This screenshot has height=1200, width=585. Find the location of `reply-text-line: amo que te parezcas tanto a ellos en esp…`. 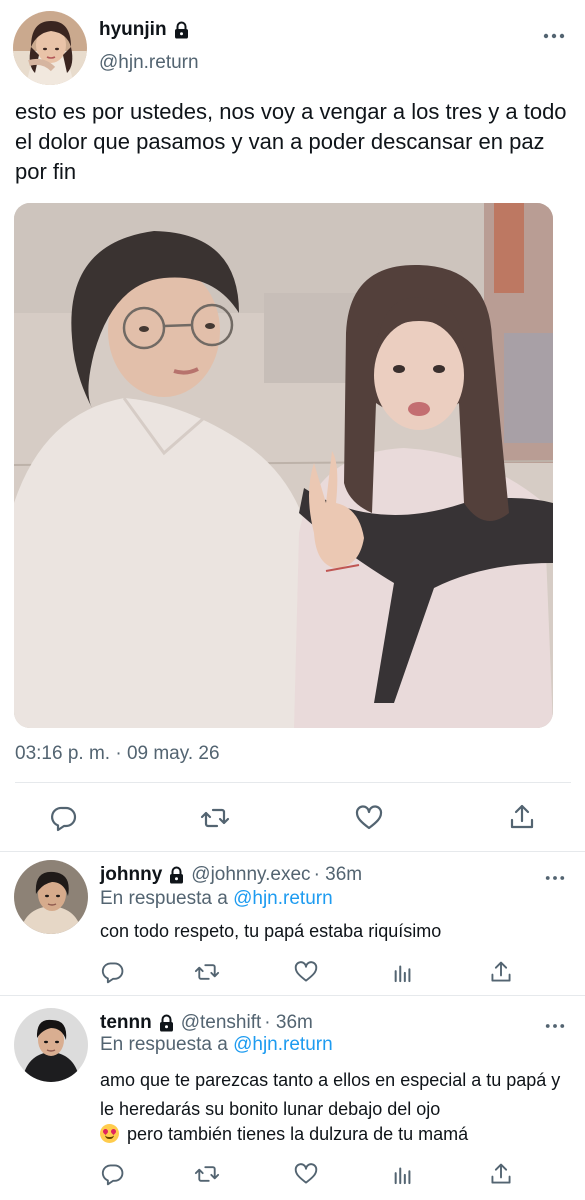

reply-text-line: amo que te parezcas tanto a ellos en esp… is located at coordinates (330, 1094).